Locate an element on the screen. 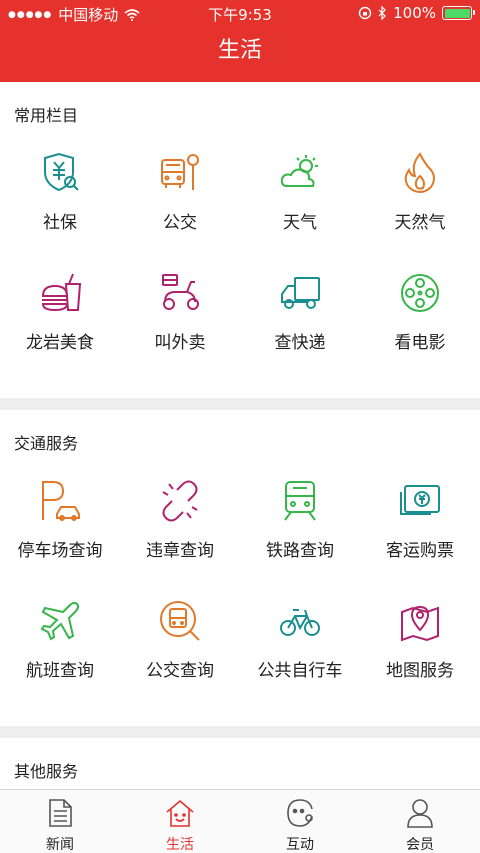 The height and width of the screenshot is (853, 480). grid-item-gas: 天然气 is located at coordinates (420, 197).